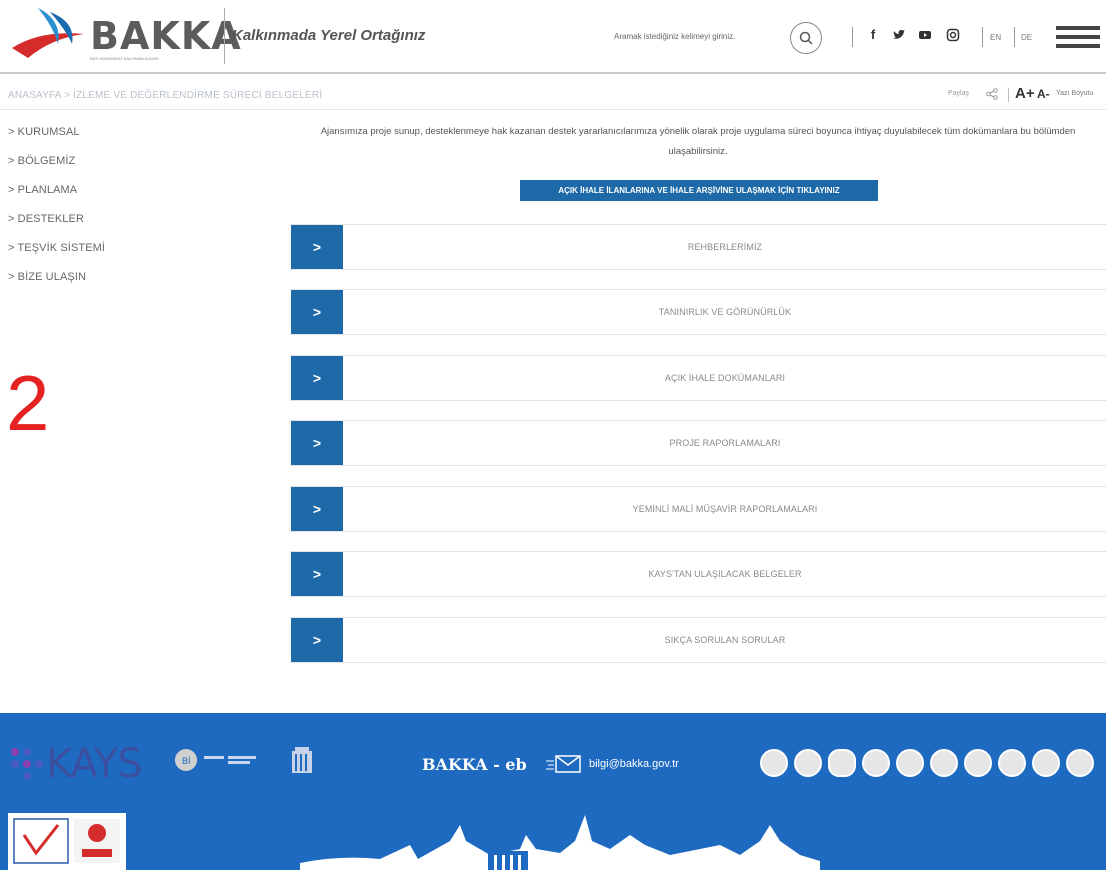  What do you see at coordinates (1043, 94) in the screenshot?
I see `font-decrease-button: A-` at bounding box center [1043, 94].